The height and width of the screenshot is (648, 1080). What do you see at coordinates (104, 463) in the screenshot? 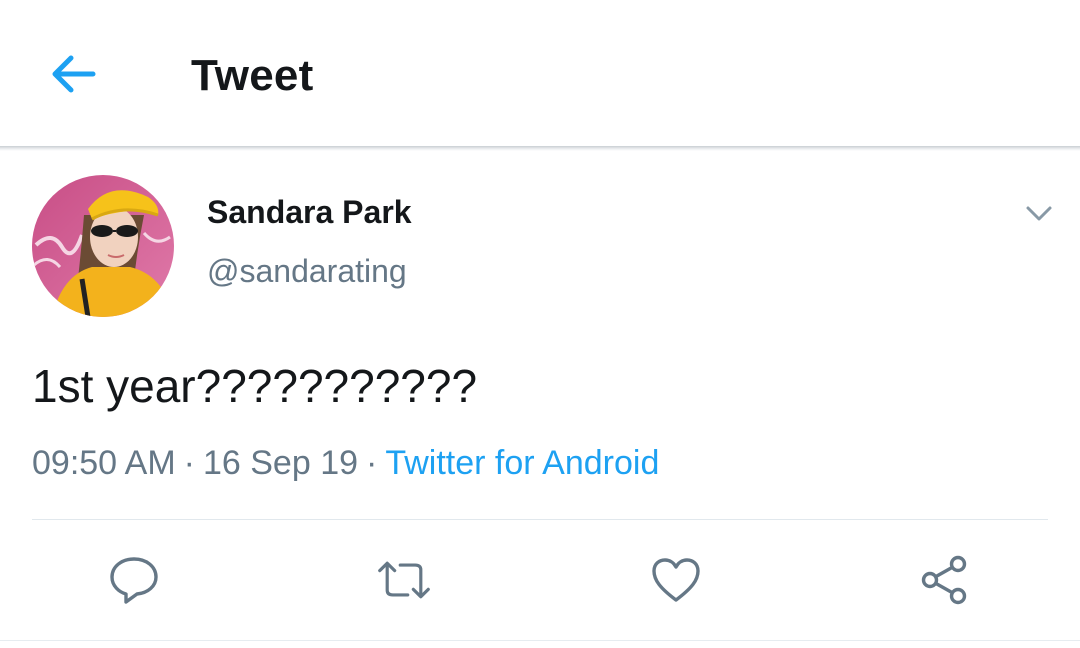
I see `tweet-time: 09:50 AM` at bounding box center [104, 463].